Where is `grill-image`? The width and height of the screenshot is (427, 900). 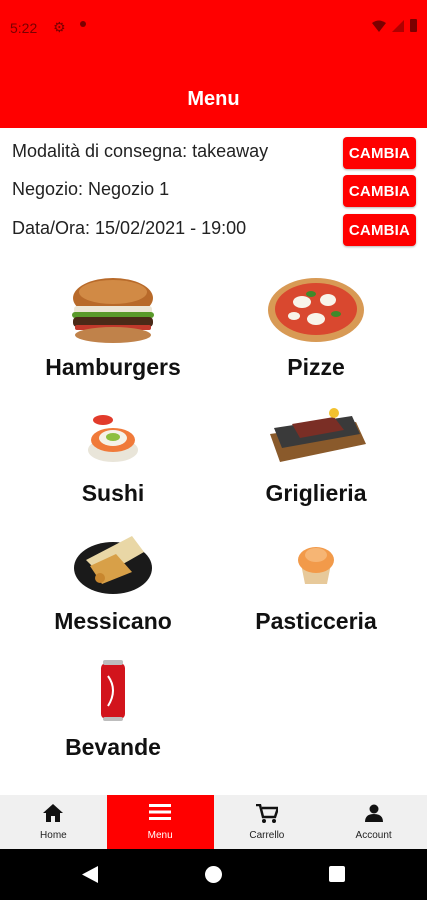
grill-image is located at coordinates (318, 435).